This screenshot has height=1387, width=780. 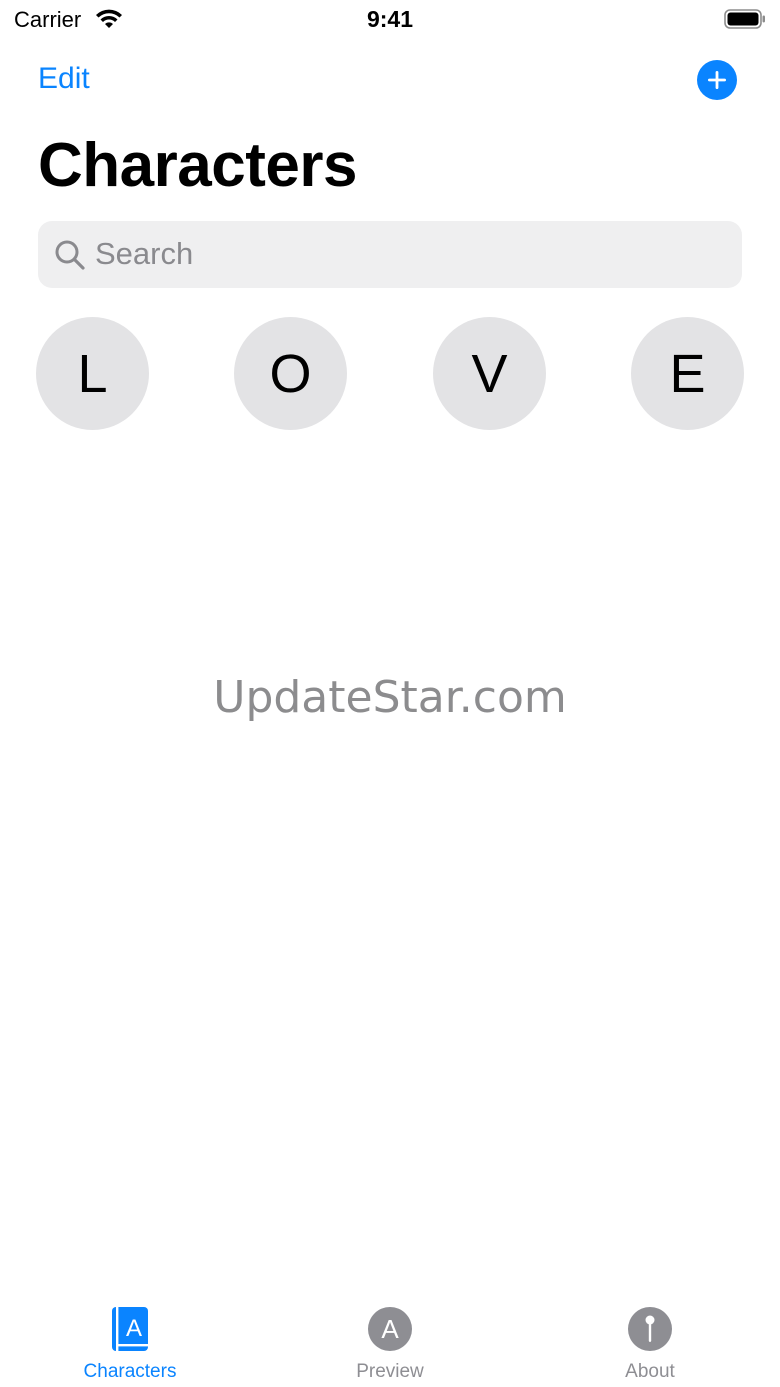 I want to click on search-bar, so click(x=390, y=254).